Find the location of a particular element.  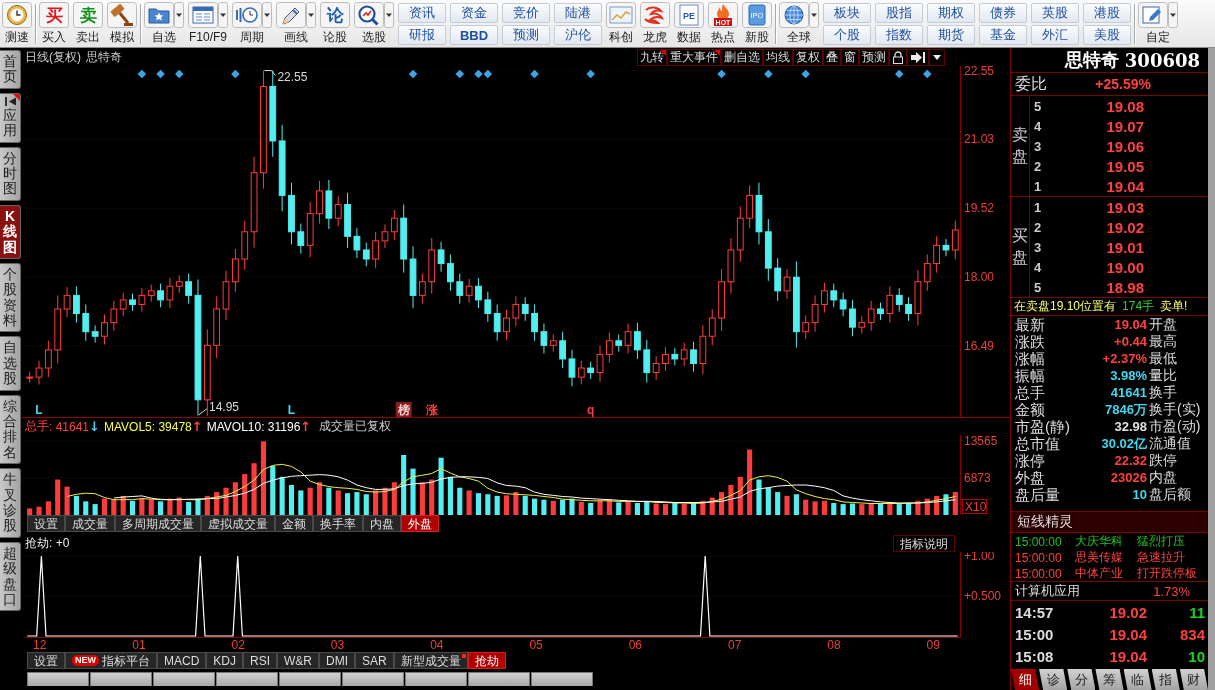

panel-tab: 筹 is located at coordinates (1109, 679).